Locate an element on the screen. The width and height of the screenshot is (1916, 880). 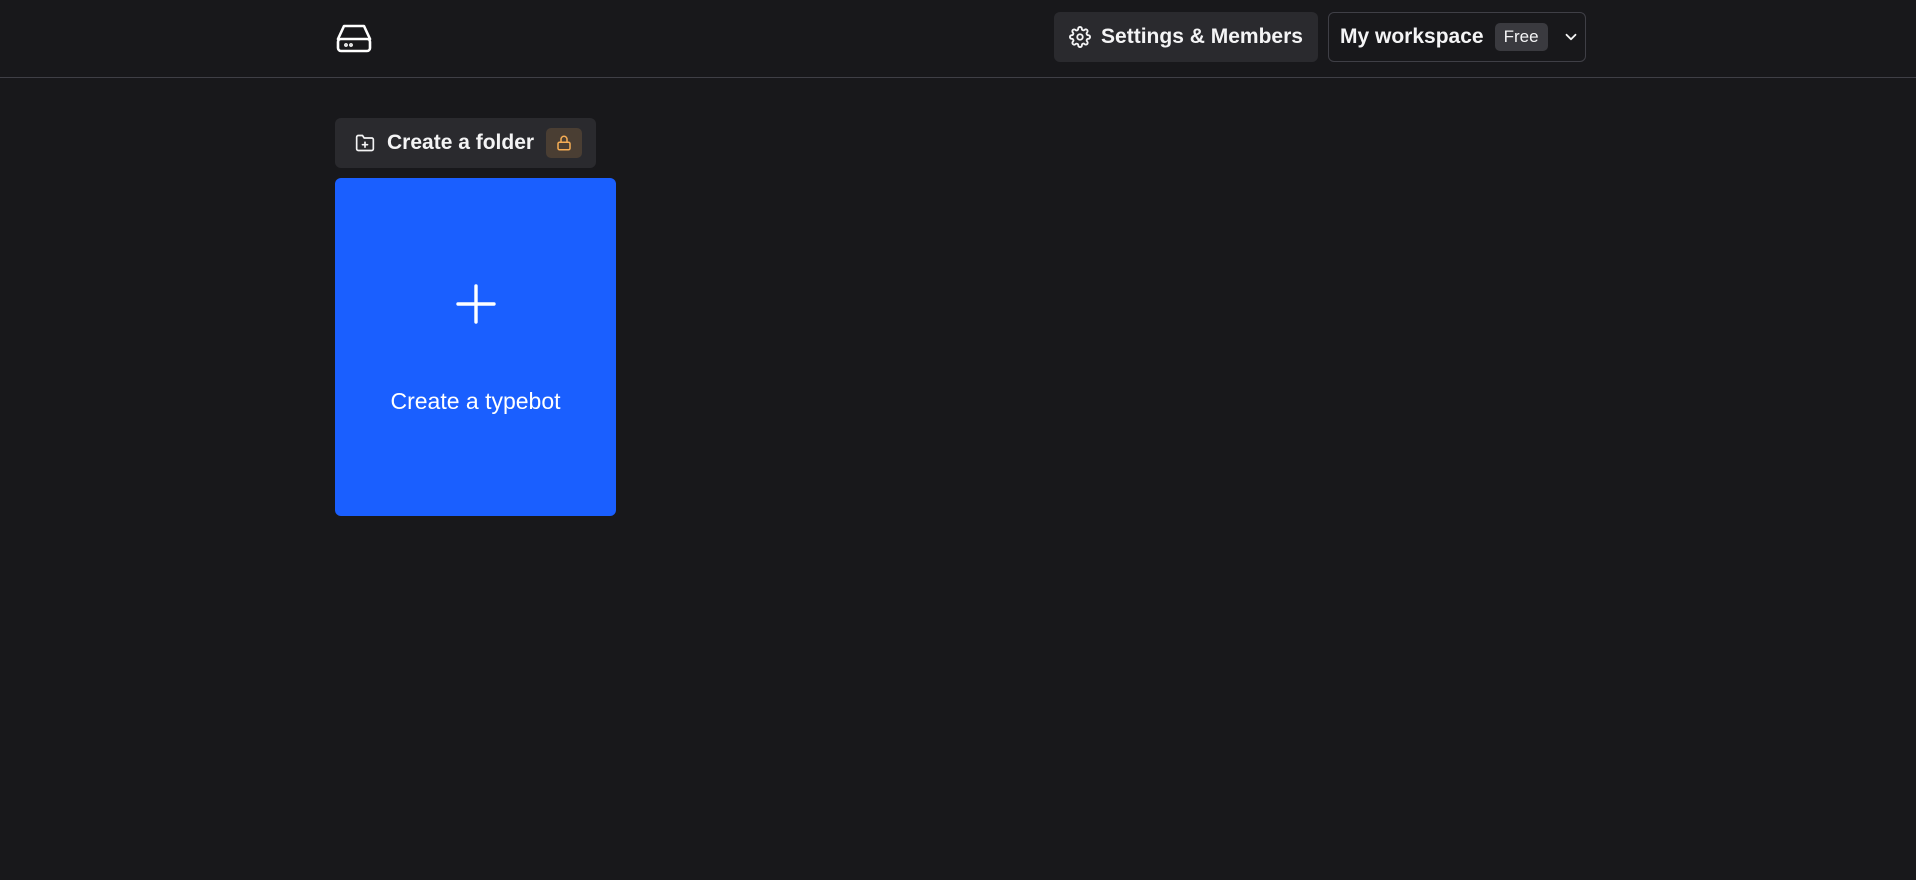
folder-plus-icon is located at coordinates (365, 143).